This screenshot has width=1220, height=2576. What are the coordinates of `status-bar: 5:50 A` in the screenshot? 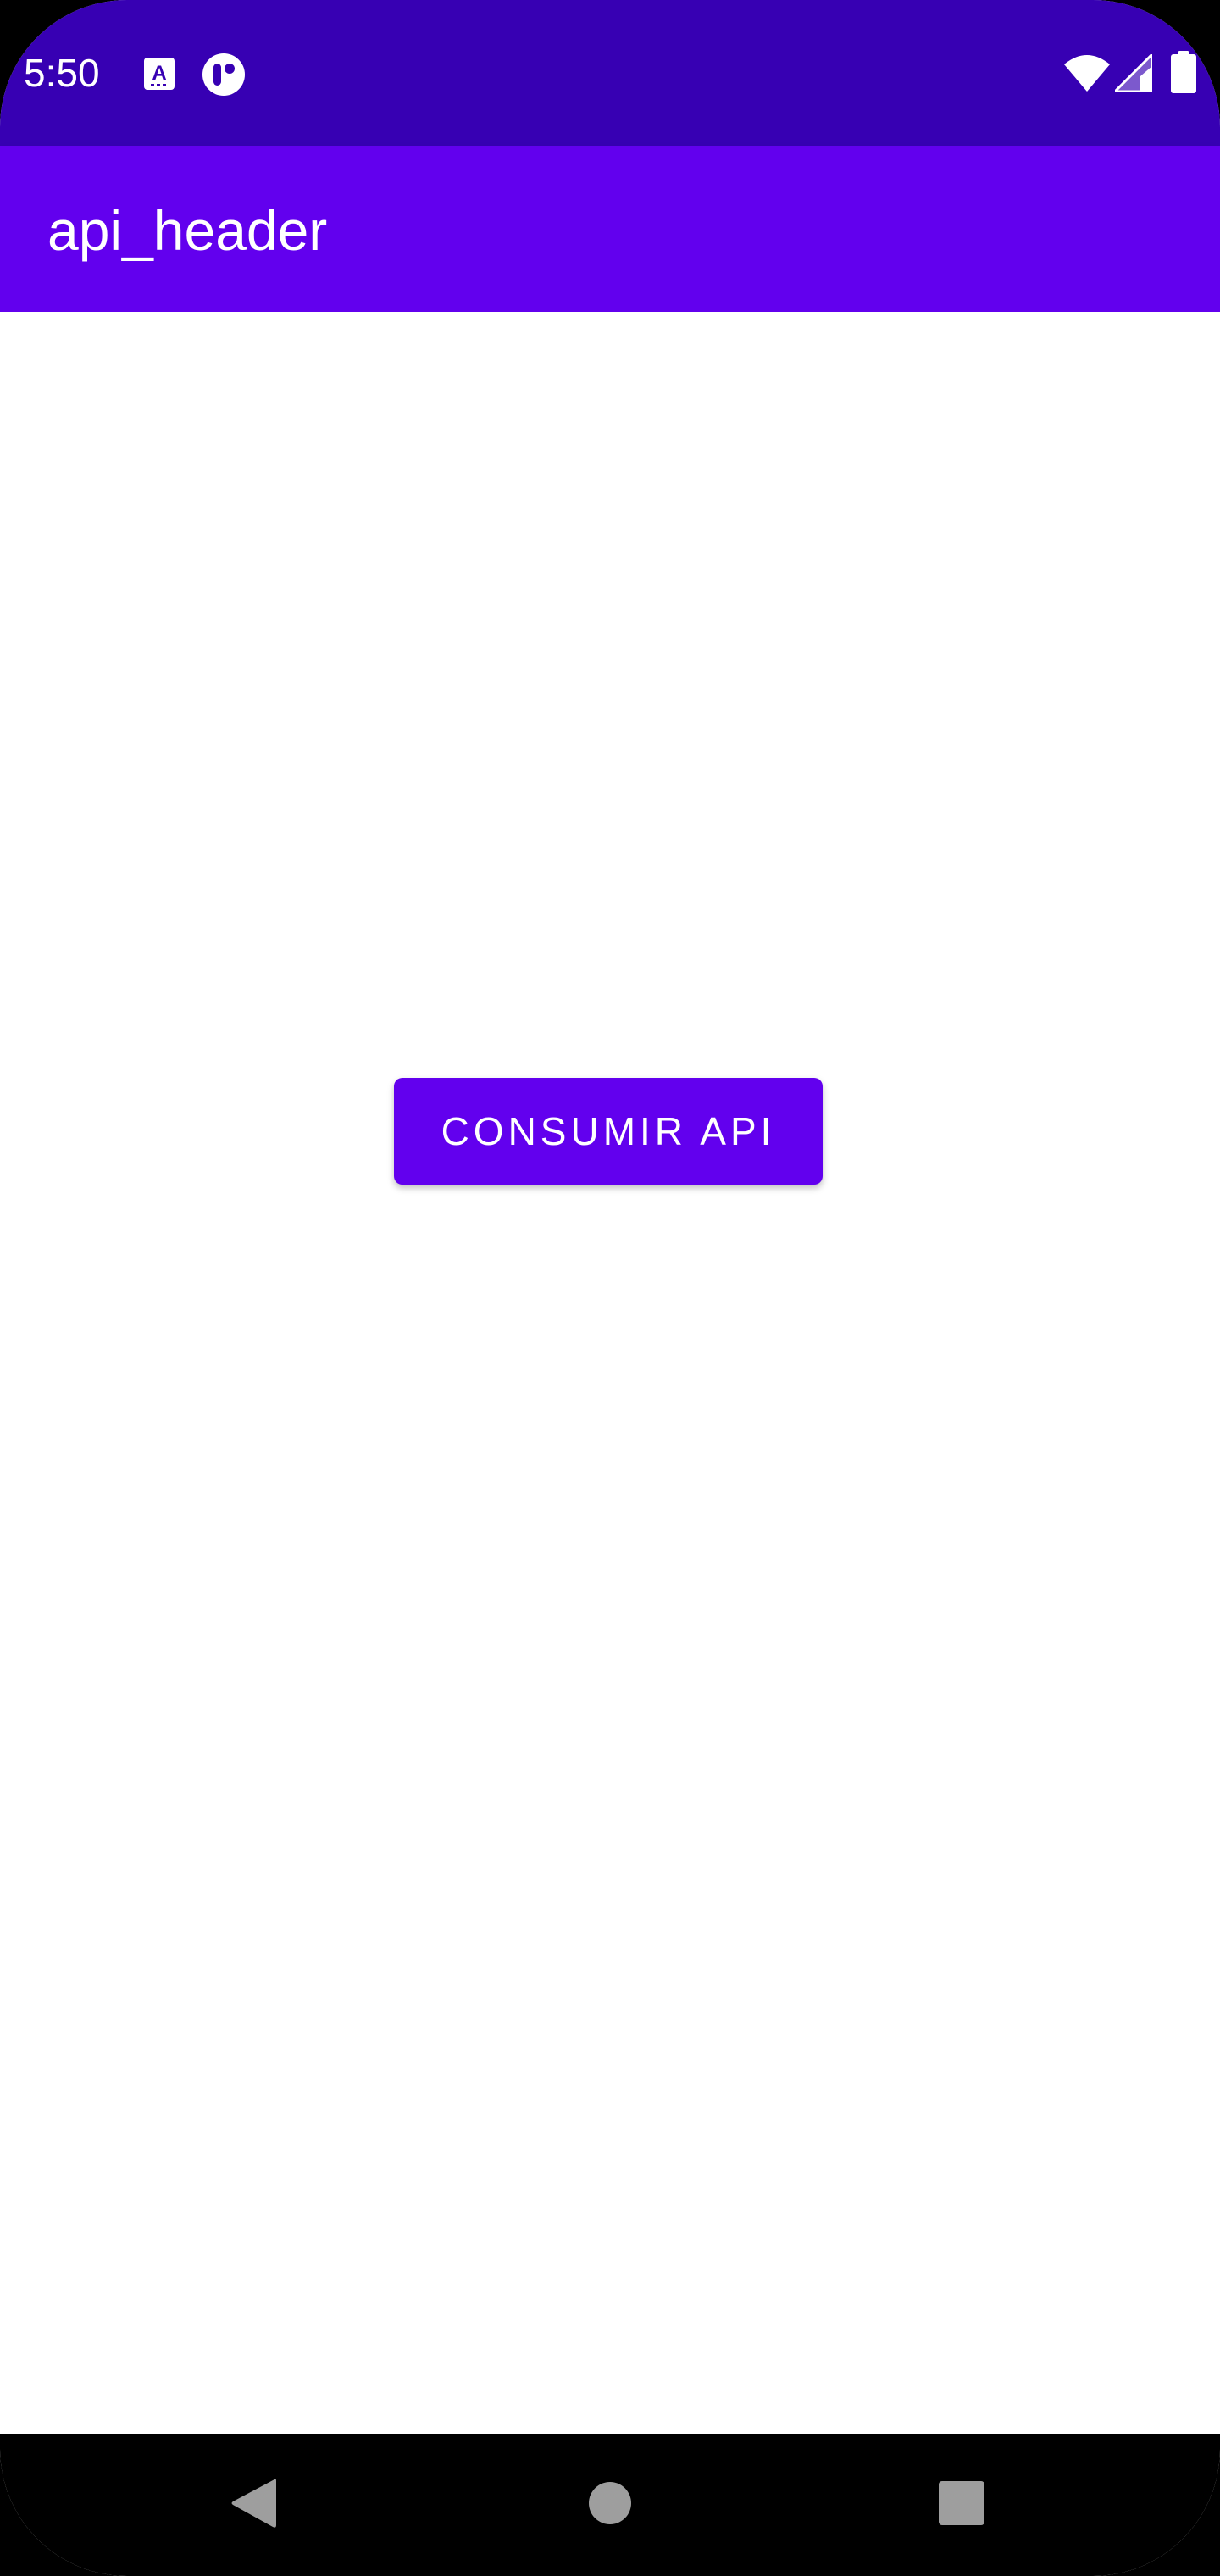 It's located at (610, 73).